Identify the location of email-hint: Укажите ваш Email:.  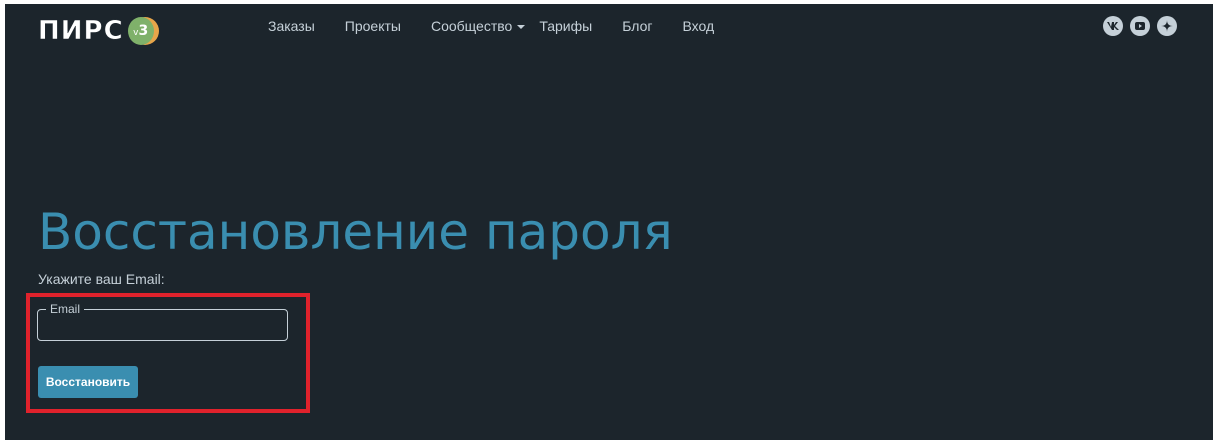
(101, 279).